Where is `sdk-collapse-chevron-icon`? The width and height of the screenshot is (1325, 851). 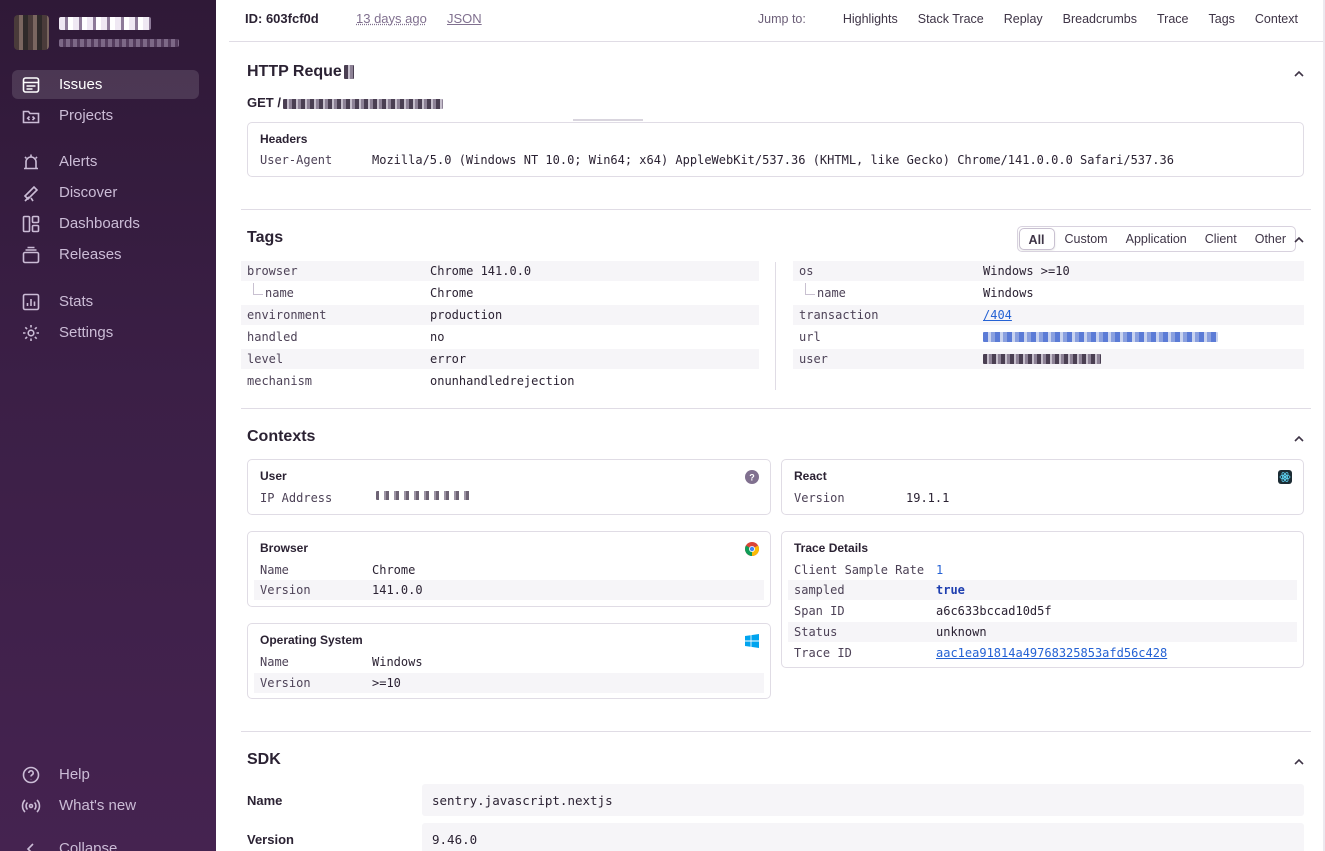
sdk-collapse-chevron-icon is located at coordinates (1299, 761).